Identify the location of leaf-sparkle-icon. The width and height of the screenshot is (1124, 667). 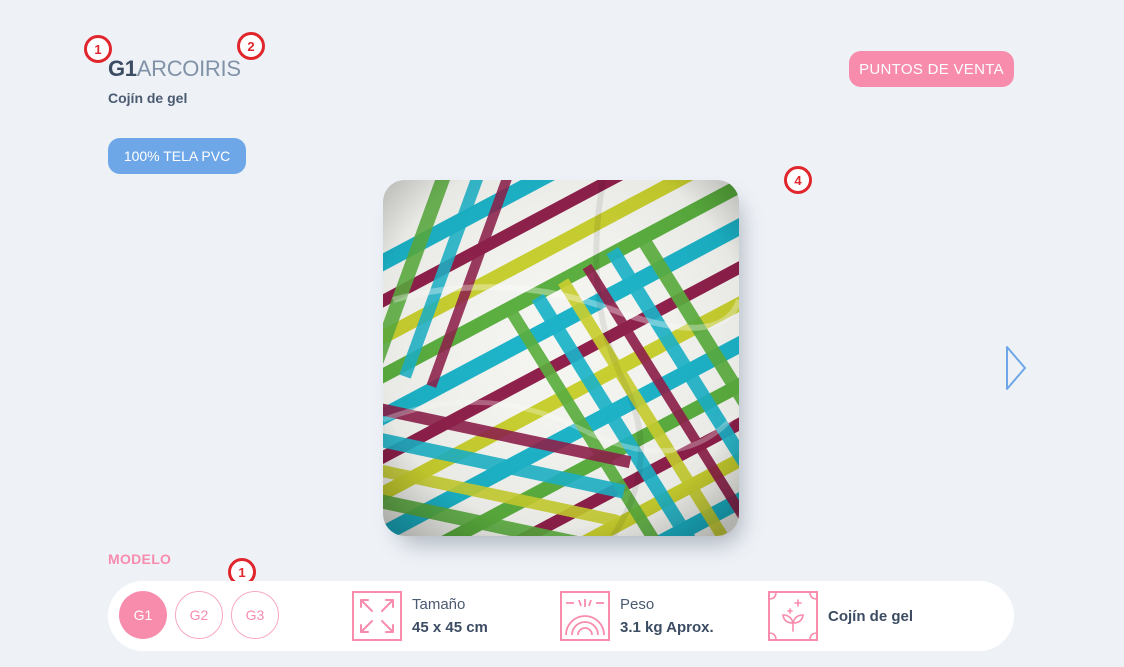
(793, 616).